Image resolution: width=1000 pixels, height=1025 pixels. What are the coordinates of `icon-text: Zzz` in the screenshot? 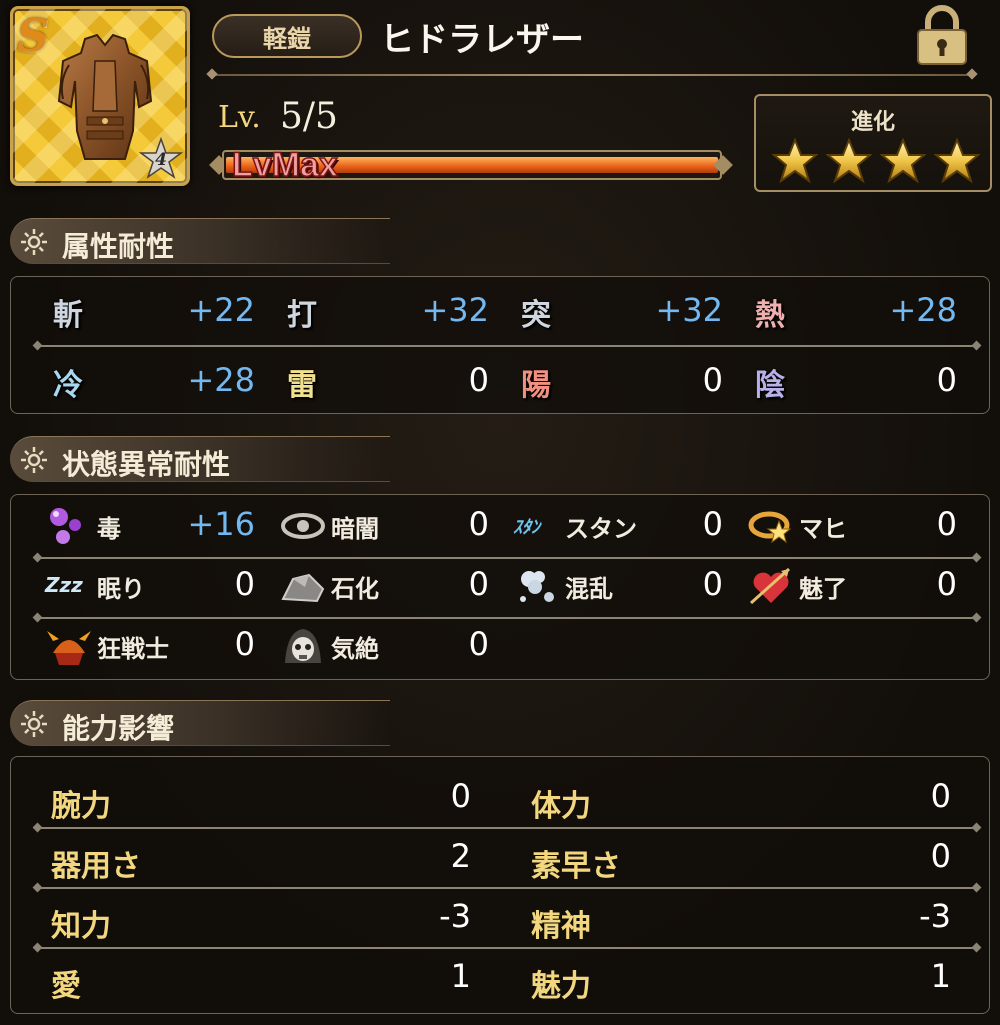 It's located at (64, 585).